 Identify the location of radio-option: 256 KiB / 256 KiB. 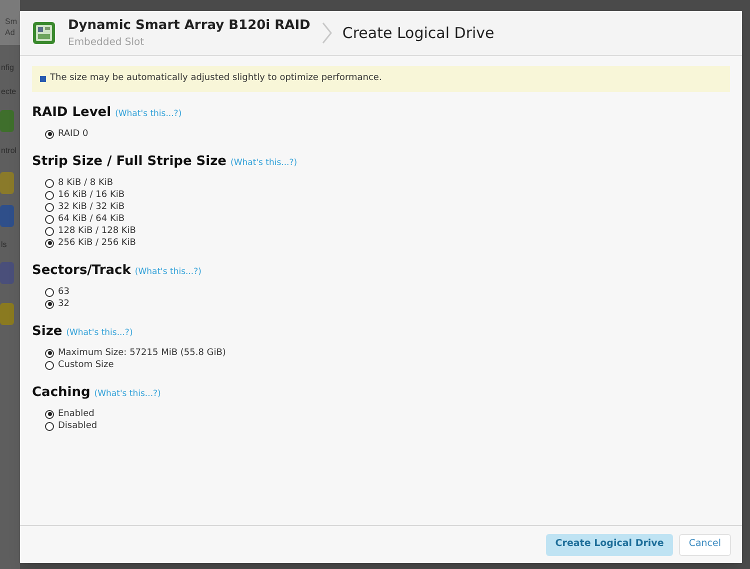
(90, 243).